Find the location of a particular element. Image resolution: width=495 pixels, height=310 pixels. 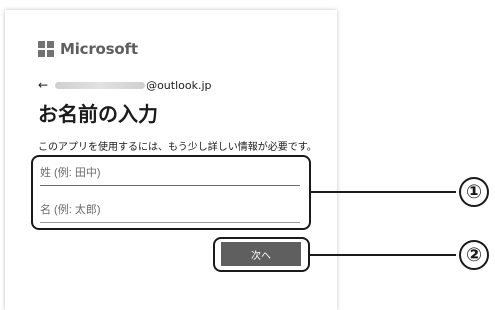

microsoft-logo: Microsoft is located at coordinates (88, 49).